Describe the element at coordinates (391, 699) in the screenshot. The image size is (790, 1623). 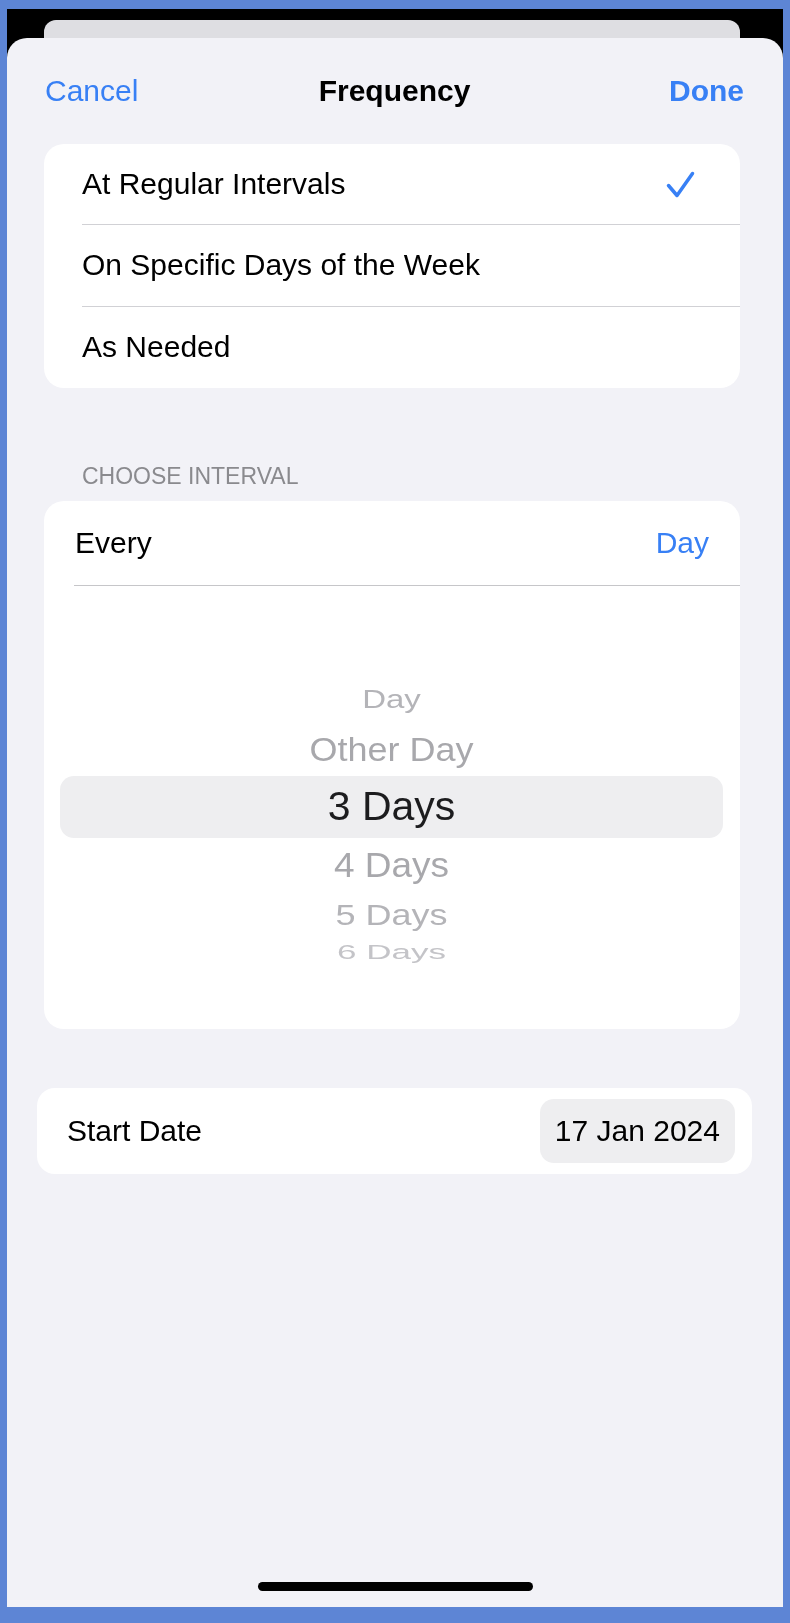
I see `picker-item: Day` at that location.